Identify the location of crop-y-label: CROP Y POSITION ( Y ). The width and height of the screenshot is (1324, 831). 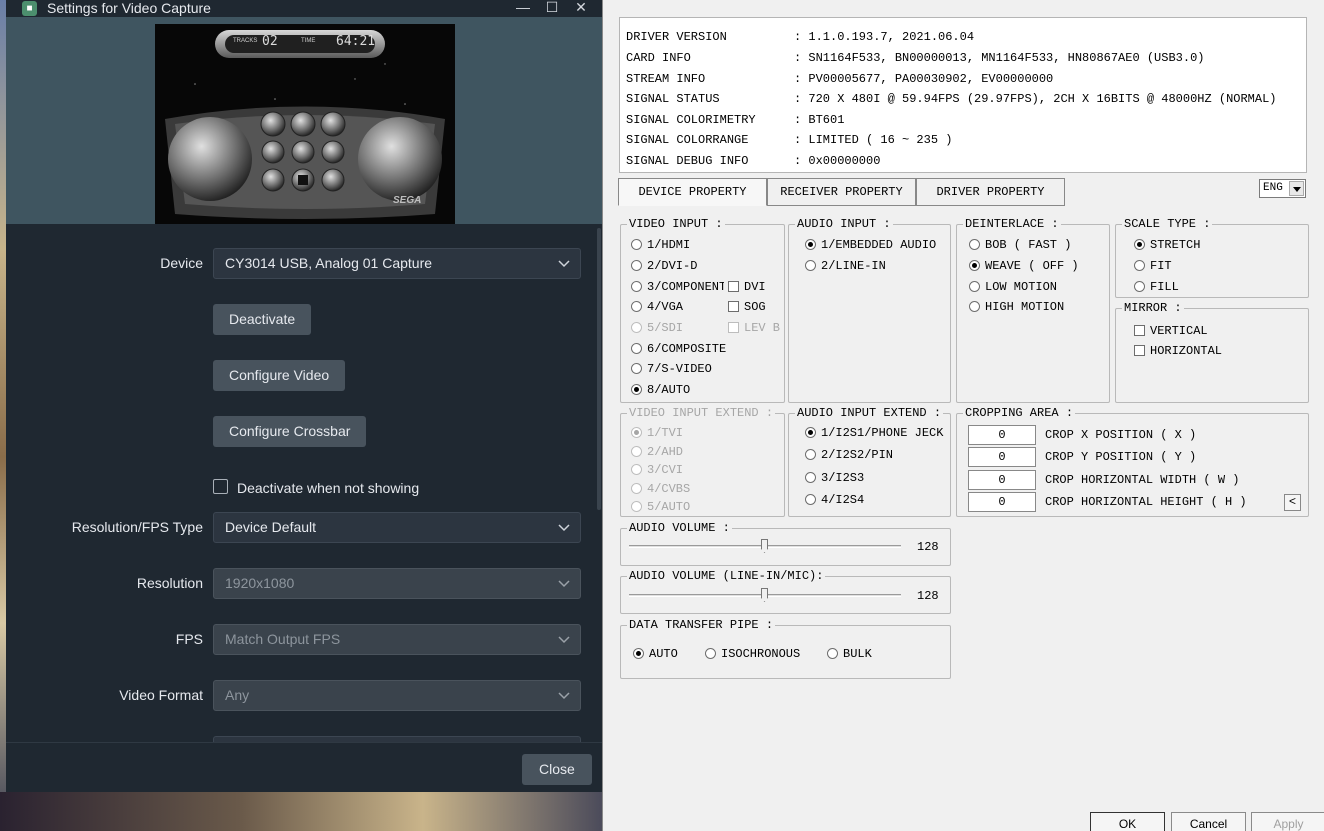
(1121, 457).